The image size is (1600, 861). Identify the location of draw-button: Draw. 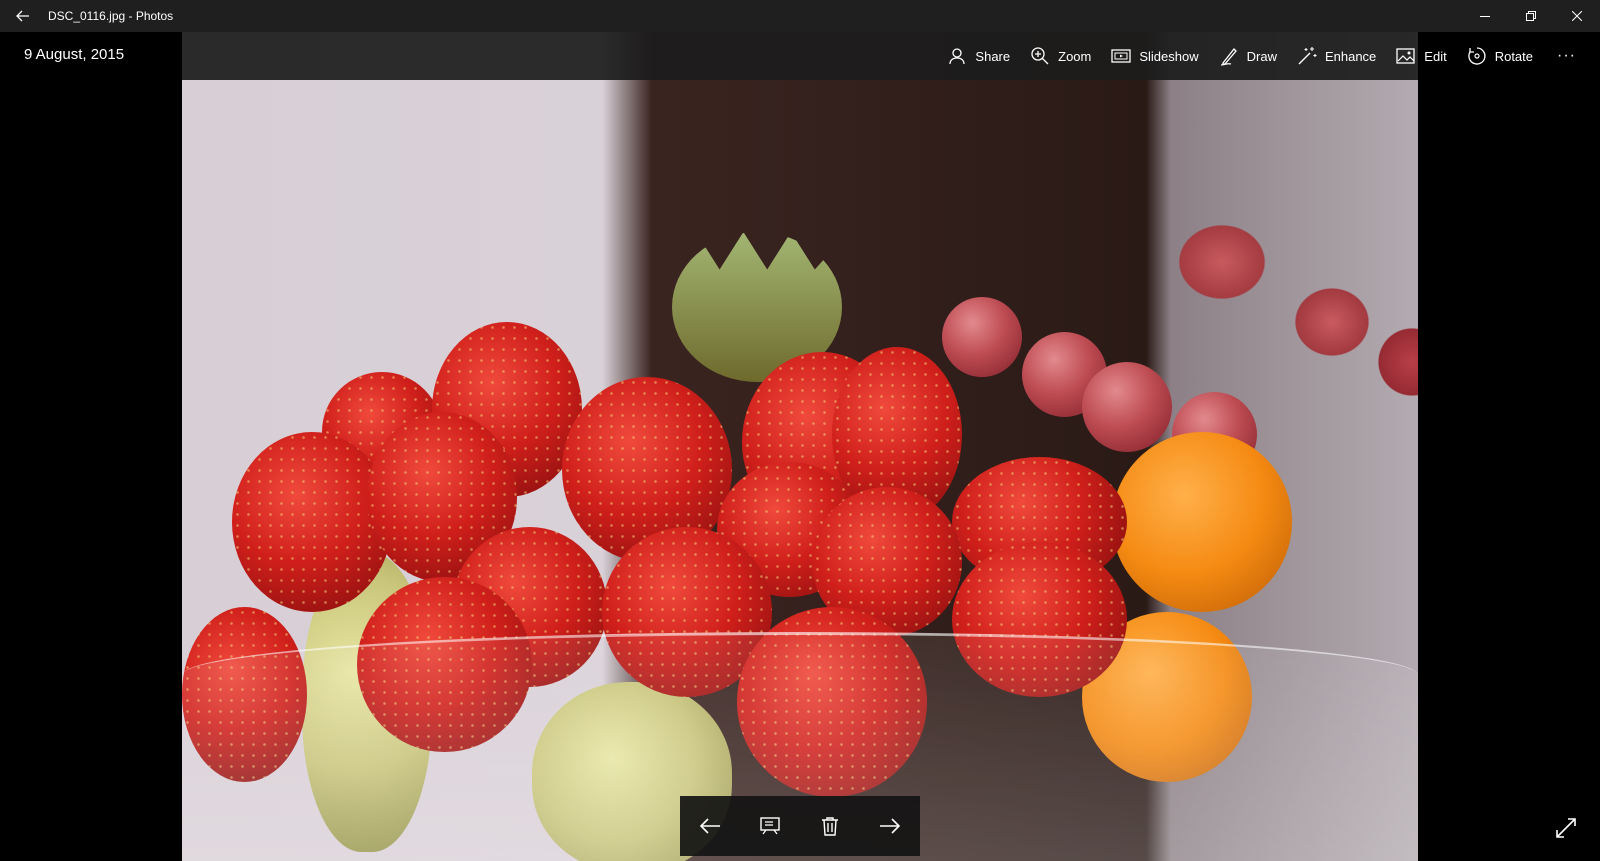
(1248, 56).